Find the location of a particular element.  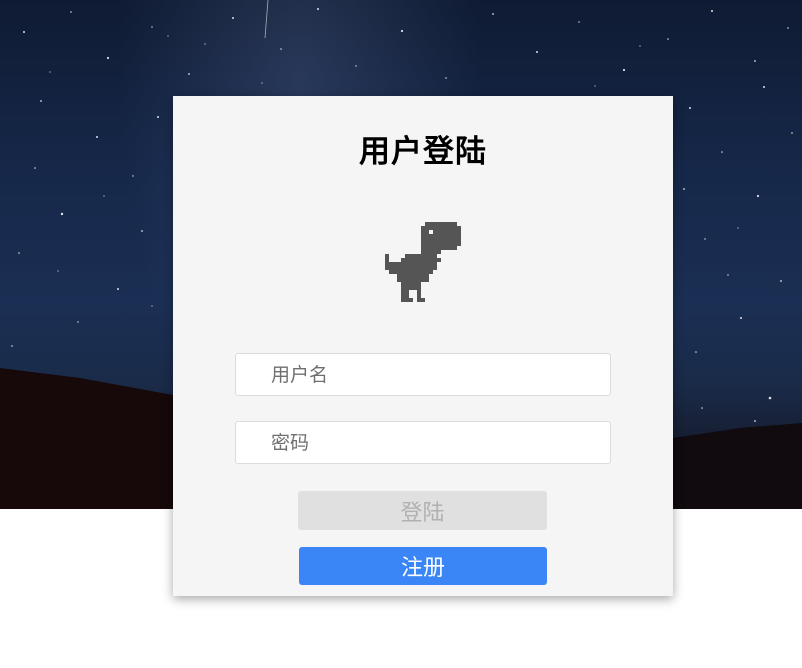

login-title: 用户登陆 is located at coordinates (423, 152).